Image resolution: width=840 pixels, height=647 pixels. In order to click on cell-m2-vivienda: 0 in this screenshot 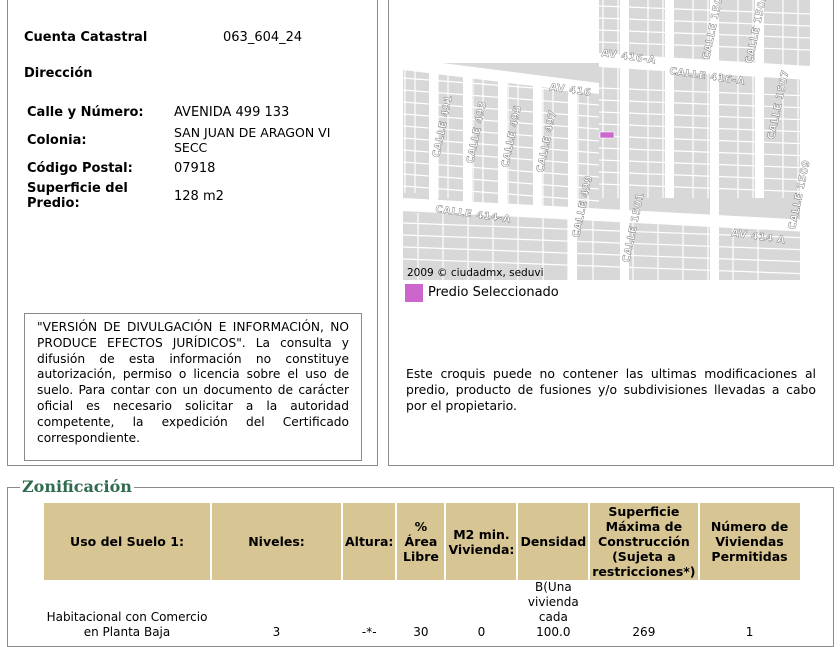, I will do `click(481, 632)`.